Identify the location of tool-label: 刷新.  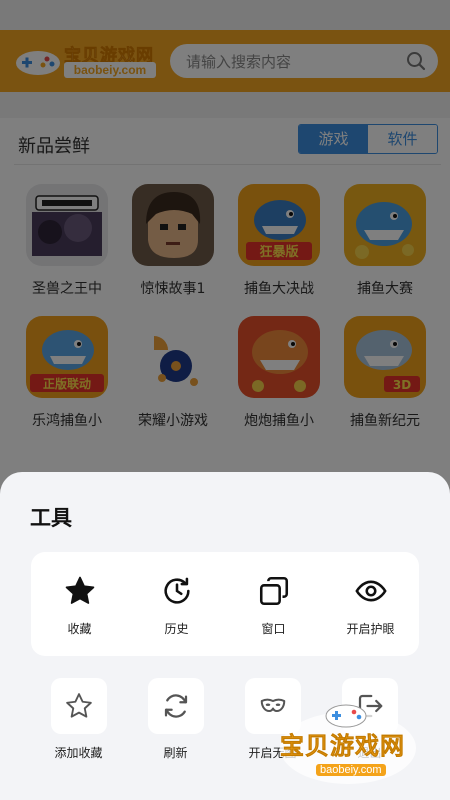
(175, 753).